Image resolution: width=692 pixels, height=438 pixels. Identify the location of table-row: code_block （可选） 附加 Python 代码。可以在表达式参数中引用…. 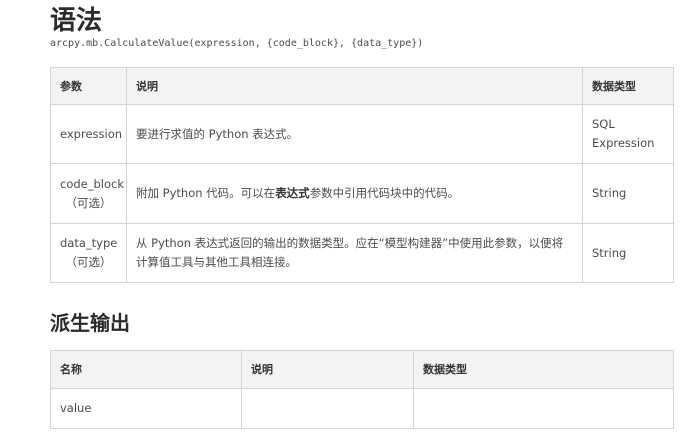
(362, 193).